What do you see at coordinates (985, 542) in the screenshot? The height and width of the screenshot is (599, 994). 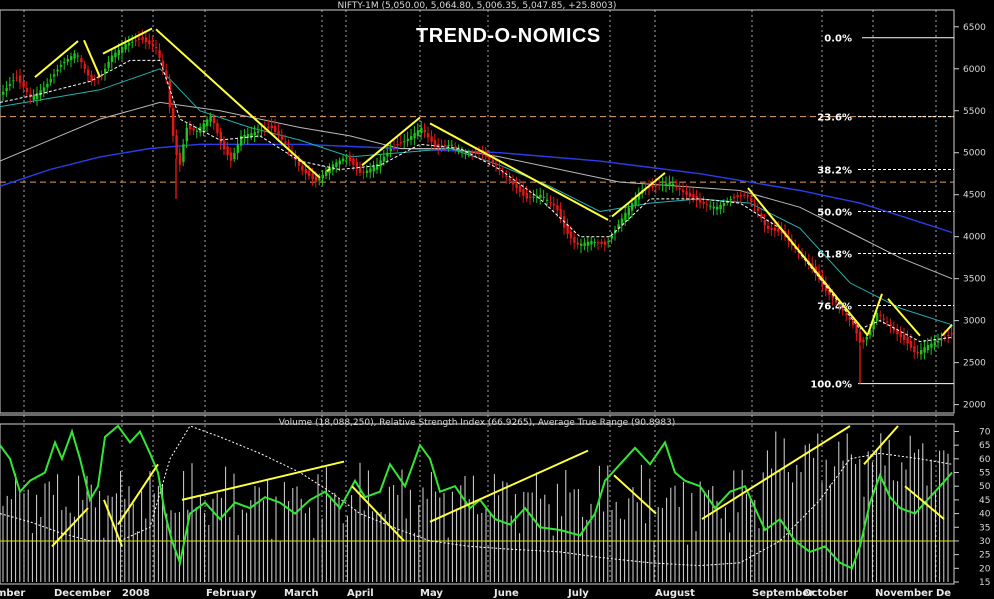 I see `indicator-tick-label: 30` at bounding box center [985, 542].